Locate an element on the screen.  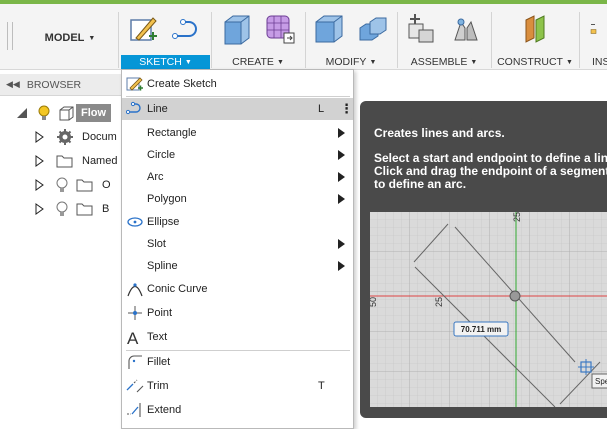
menu-item-polygon: Polygon is located at coordinates (237, 199).